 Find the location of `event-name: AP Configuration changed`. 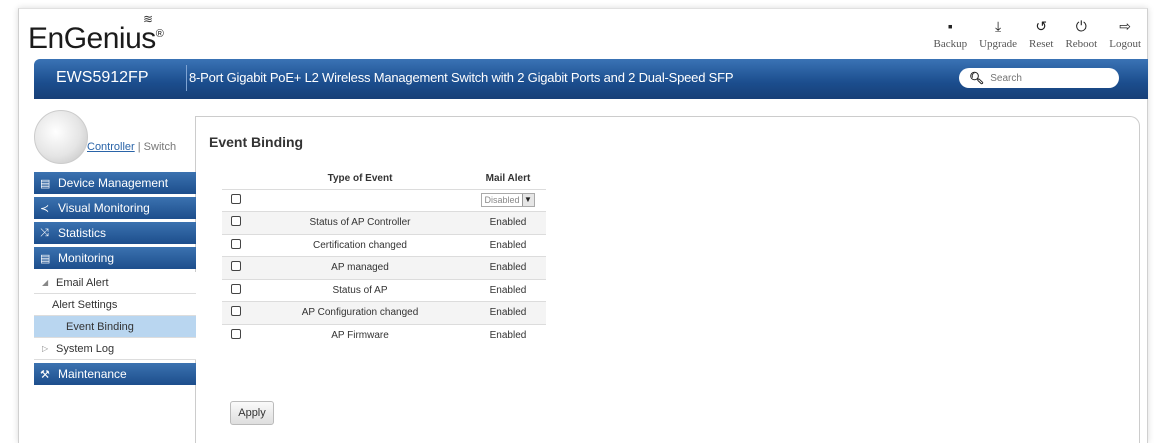

event-name: AP Configuration changed is located at coordinates (360, 312).